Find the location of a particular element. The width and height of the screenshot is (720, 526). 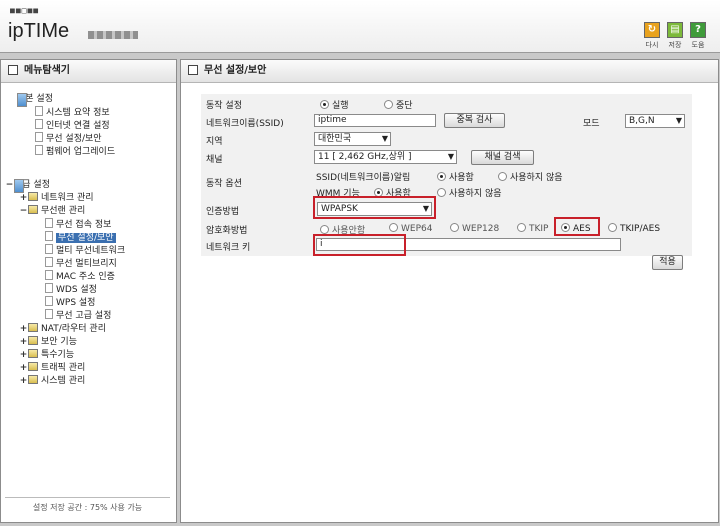

reload-label: 다시 is located at coordinates (652, 45).